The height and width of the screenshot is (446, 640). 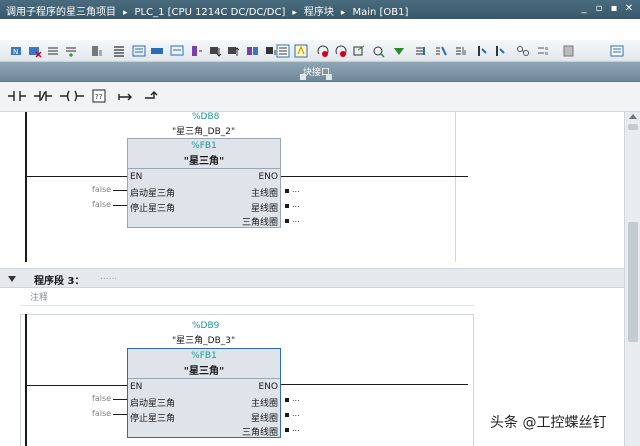 What do you see at coordinates (203, 130) in the screenshot?
I see `instance-db-name: "星三角_DB_2"` at bounding box center [203, 130].